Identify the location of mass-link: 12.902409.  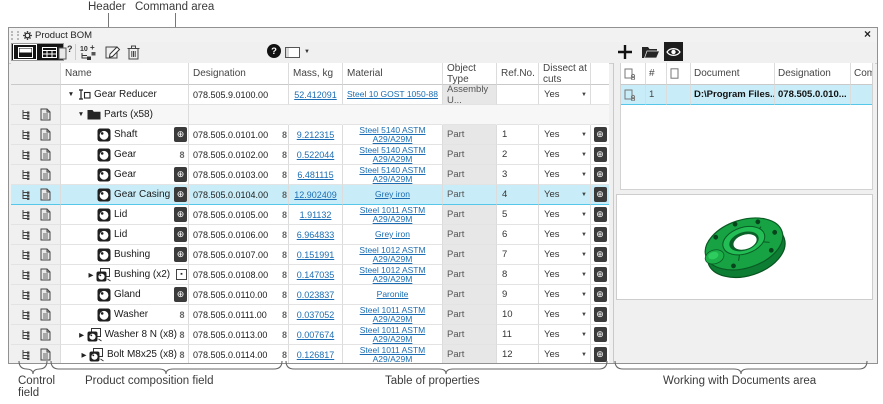
(315, 195).